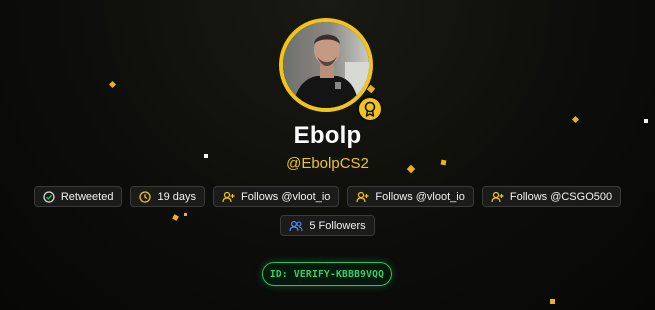 The height and width of the screenshot is (310, 655). I want to click on check-circle-icon, so click(49, 196).